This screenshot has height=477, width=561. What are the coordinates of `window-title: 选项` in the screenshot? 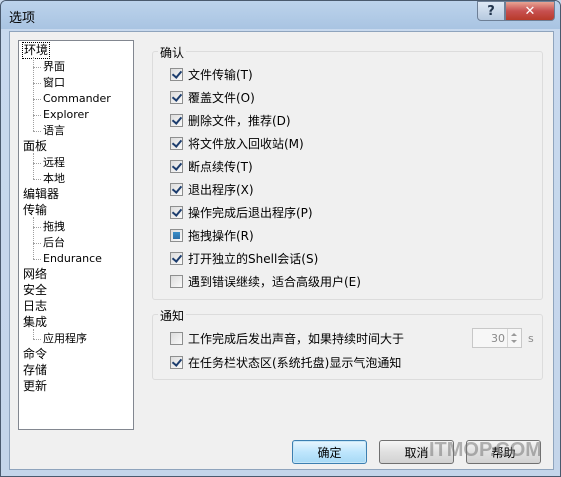 It's located at (22, 18).